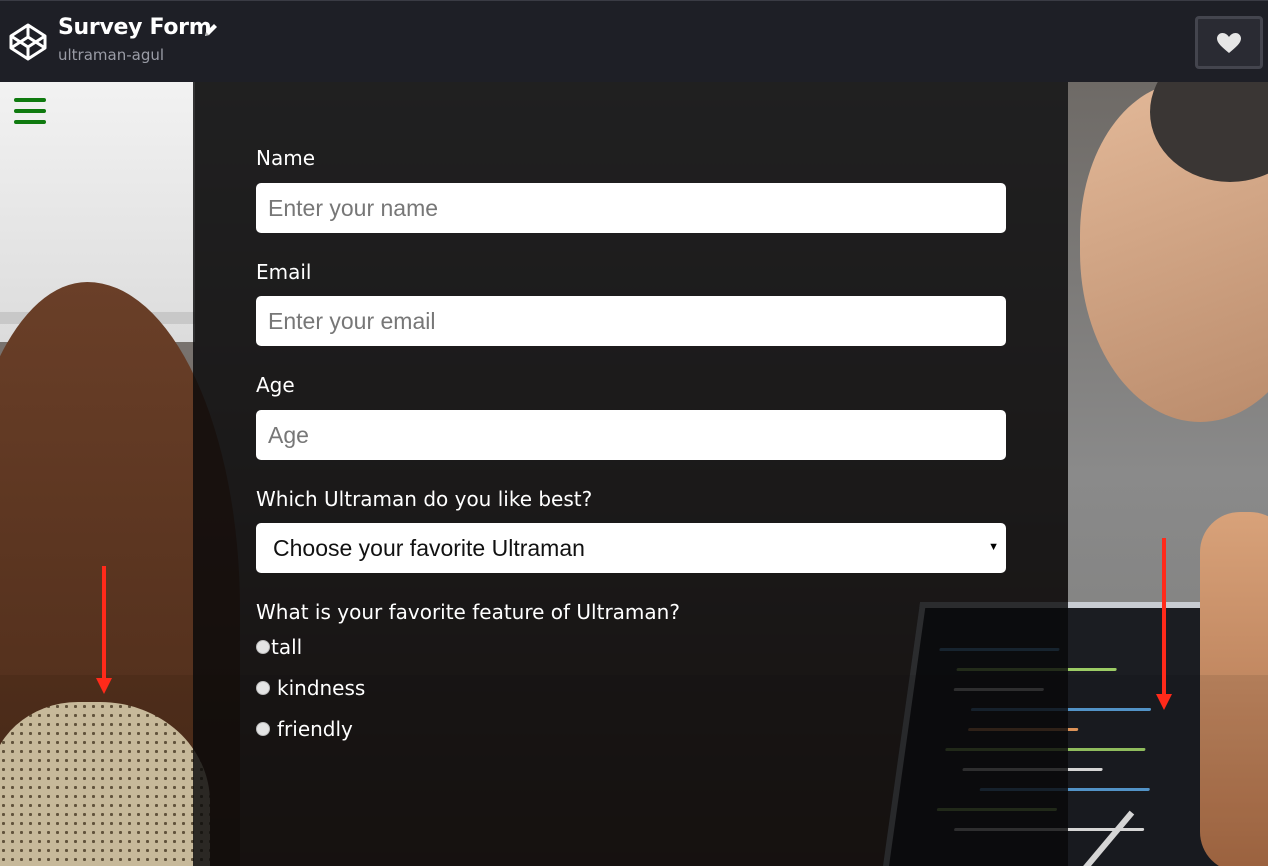 The width and height of the screenshot is (1268, 866). Describe the element at coordinates (104, 630) in the screenshot. I see `annotation-arrow-left` at that location.